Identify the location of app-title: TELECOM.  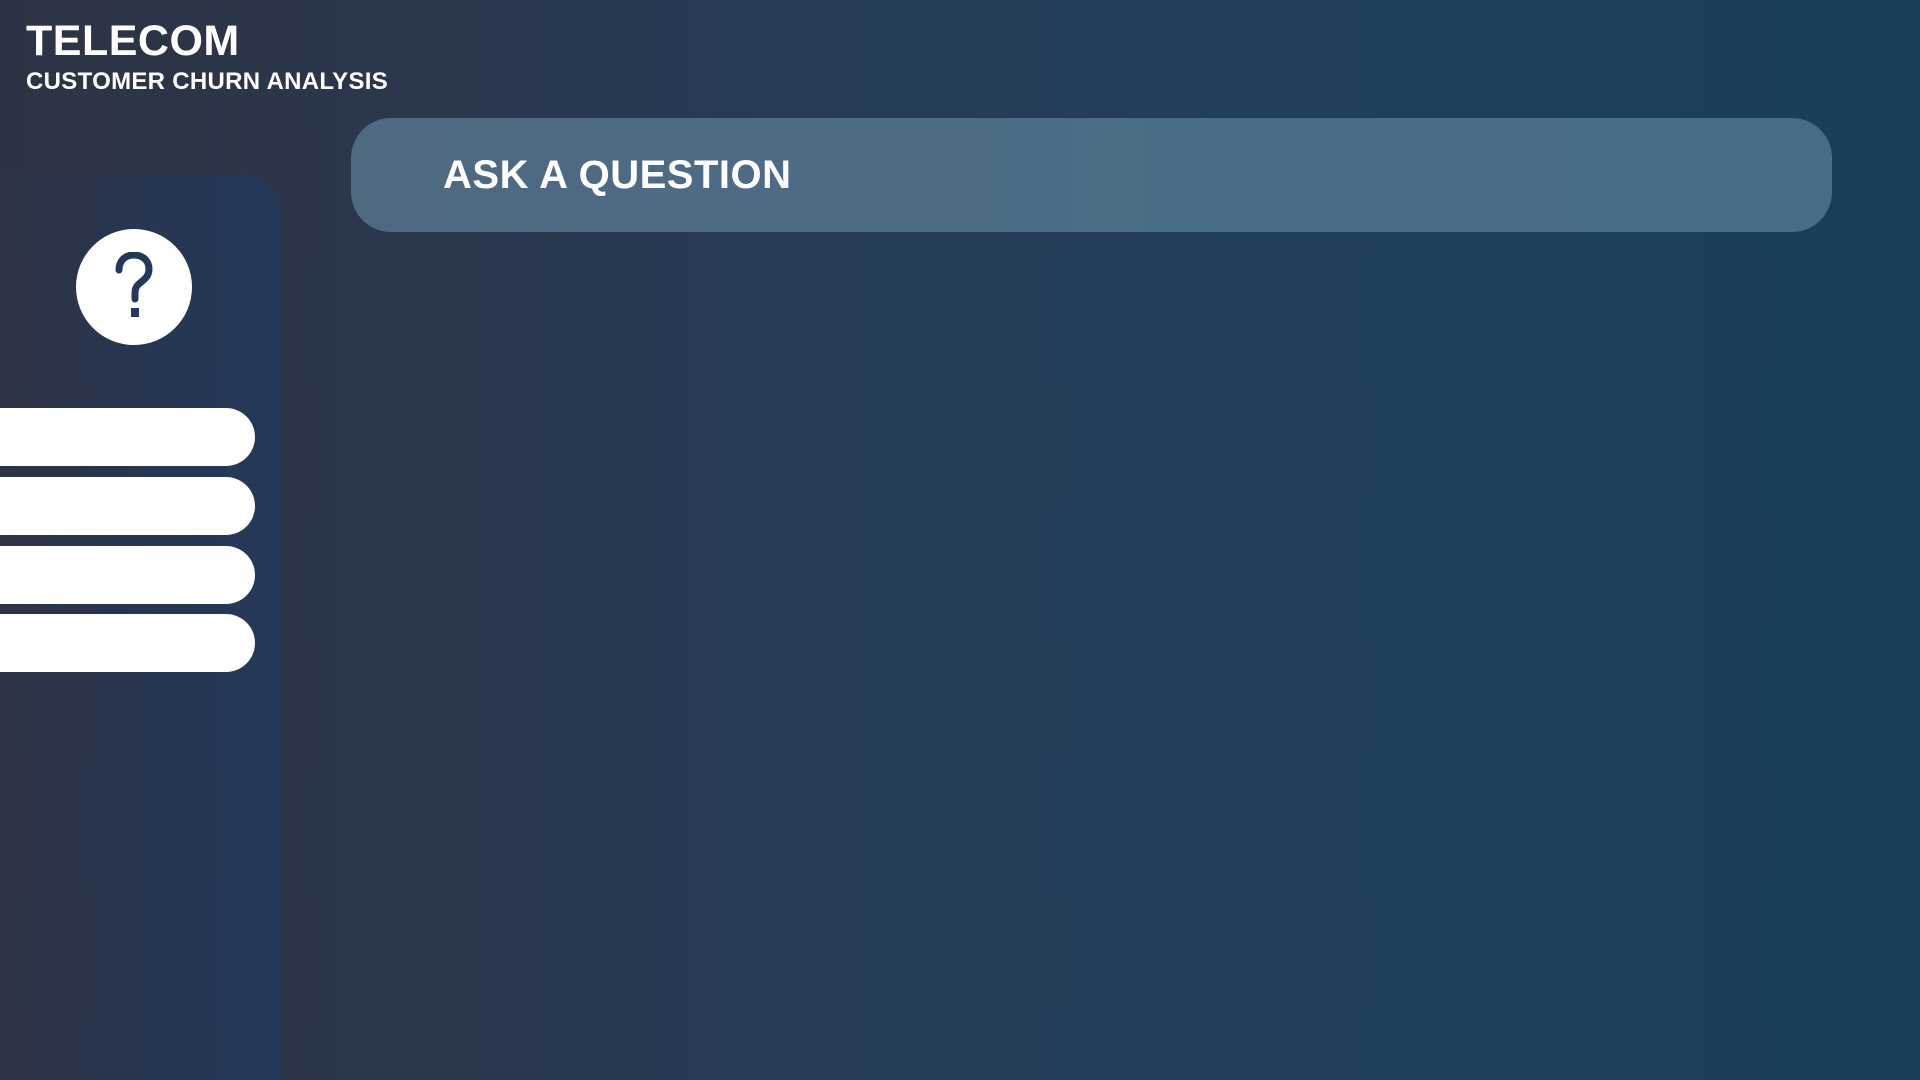
(133, 41).